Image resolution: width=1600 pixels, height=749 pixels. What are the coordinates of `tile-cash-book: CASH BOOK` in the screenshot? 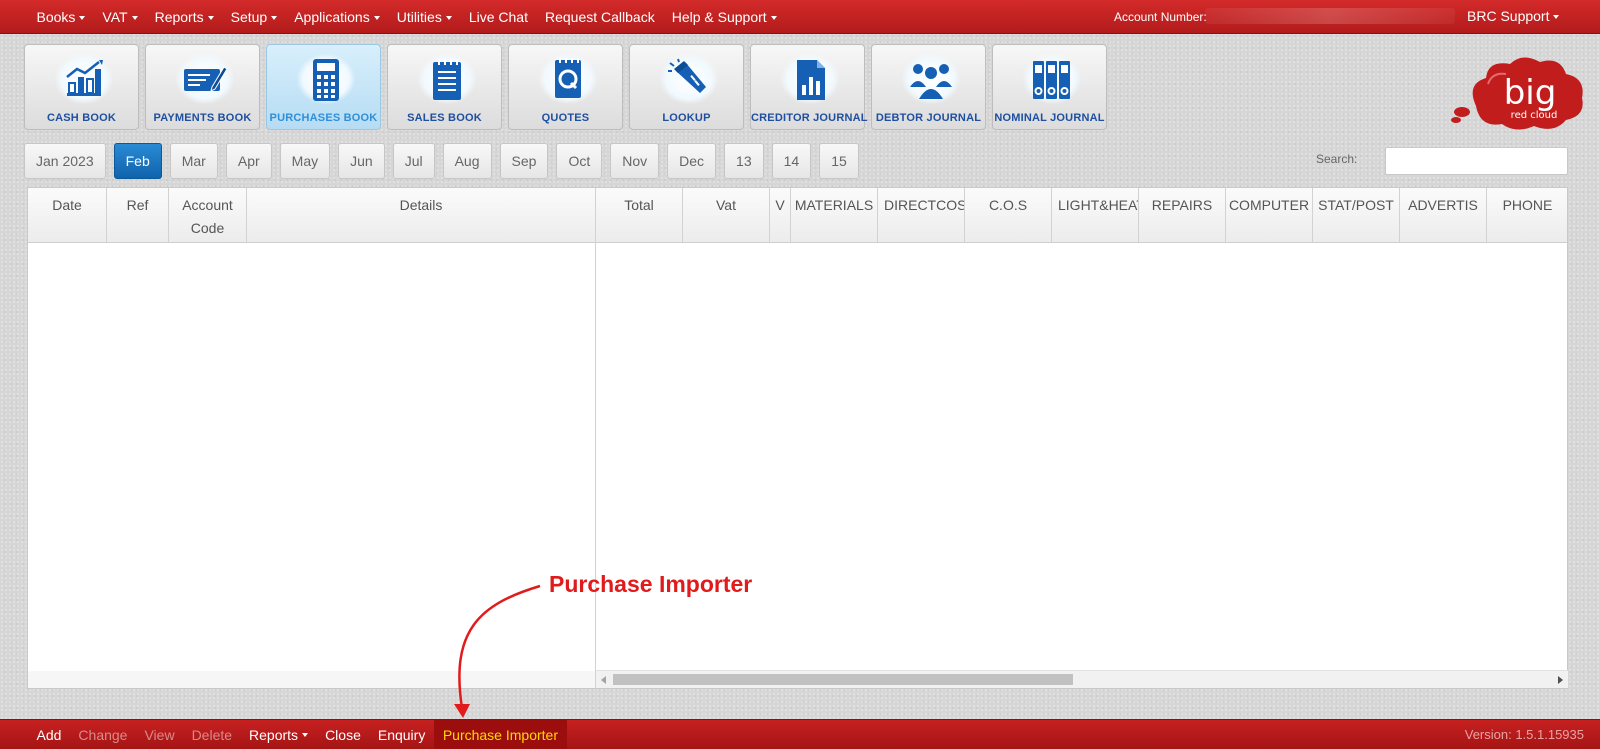 It's located at (81, 87).